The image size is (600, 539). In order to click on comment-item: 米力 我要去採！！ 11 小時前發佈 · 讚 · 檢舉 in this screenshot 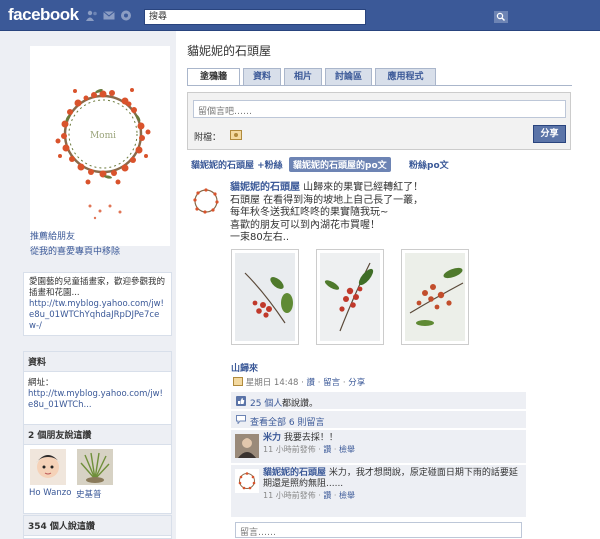, I will do `click(378, 447)`.